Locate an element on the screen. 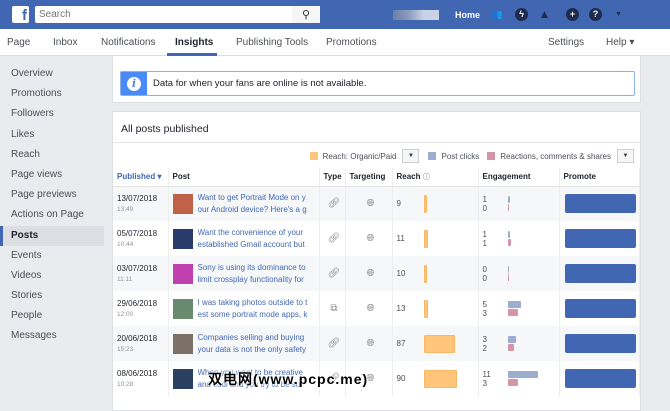 The image size is (670, 411). sidebar-item-messages: Messages is located at coordinates (52, 336).